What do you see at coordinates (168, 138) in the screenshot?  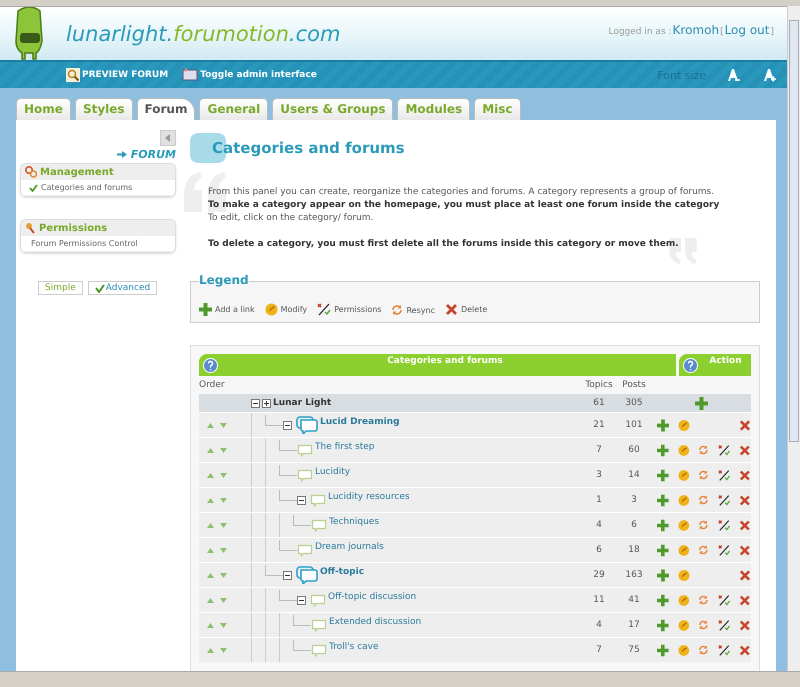 I see `collapse-icon` at bounding box center [168, 138].